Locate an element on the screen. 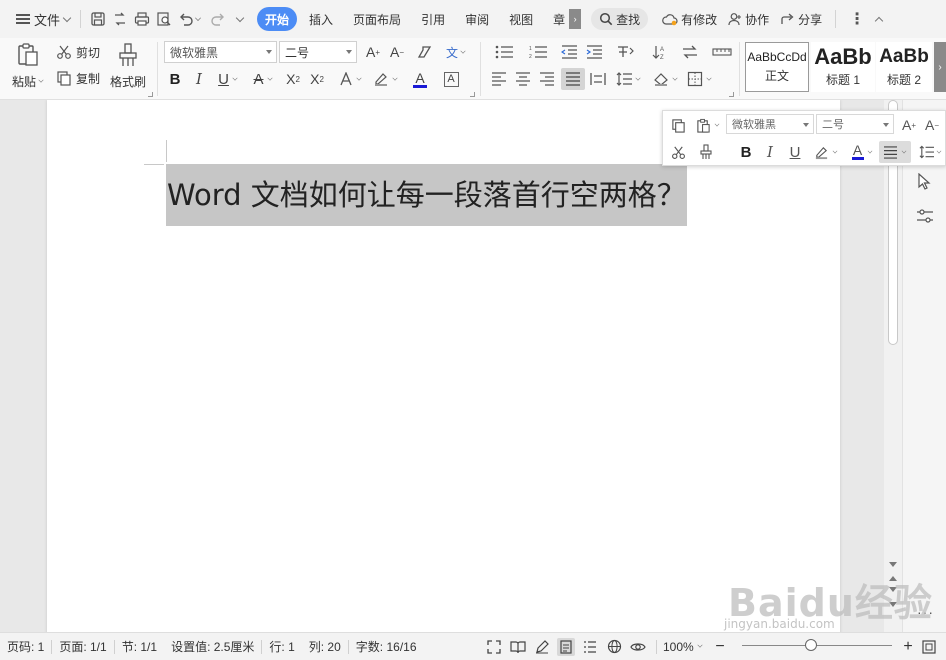 Image resolution: width=946 pixels, height=660 pixels. line-spacing-button is located at coordinates (628, 79).